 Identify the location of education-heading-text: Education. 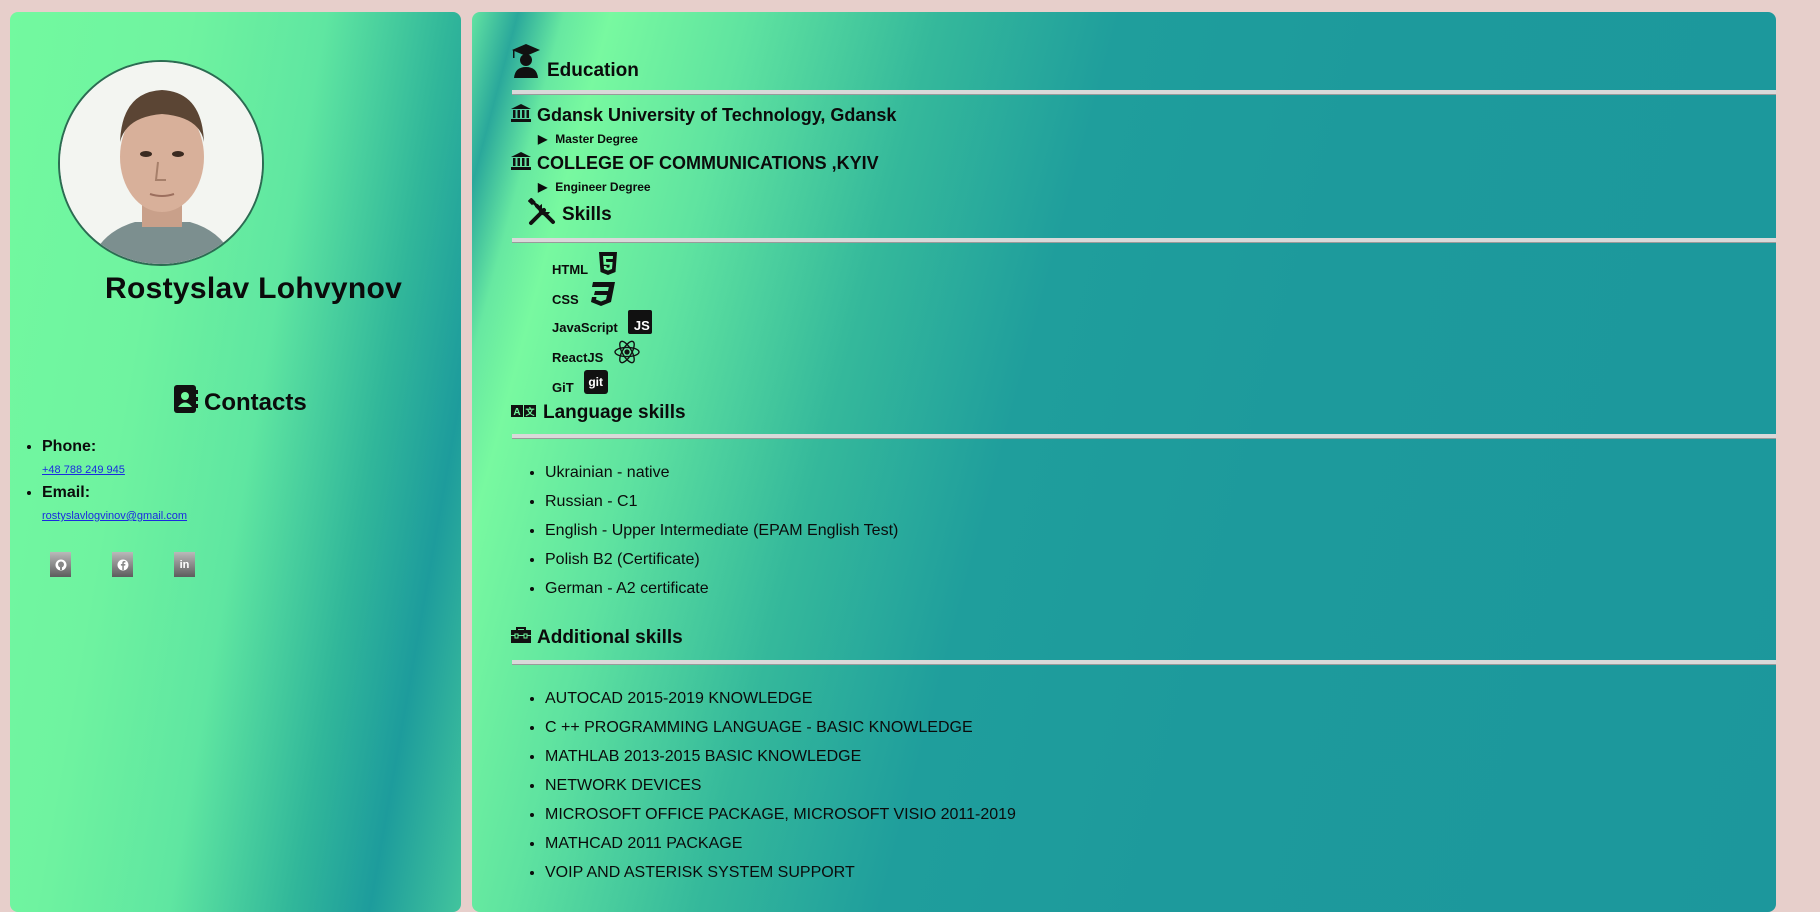
(593, 70).